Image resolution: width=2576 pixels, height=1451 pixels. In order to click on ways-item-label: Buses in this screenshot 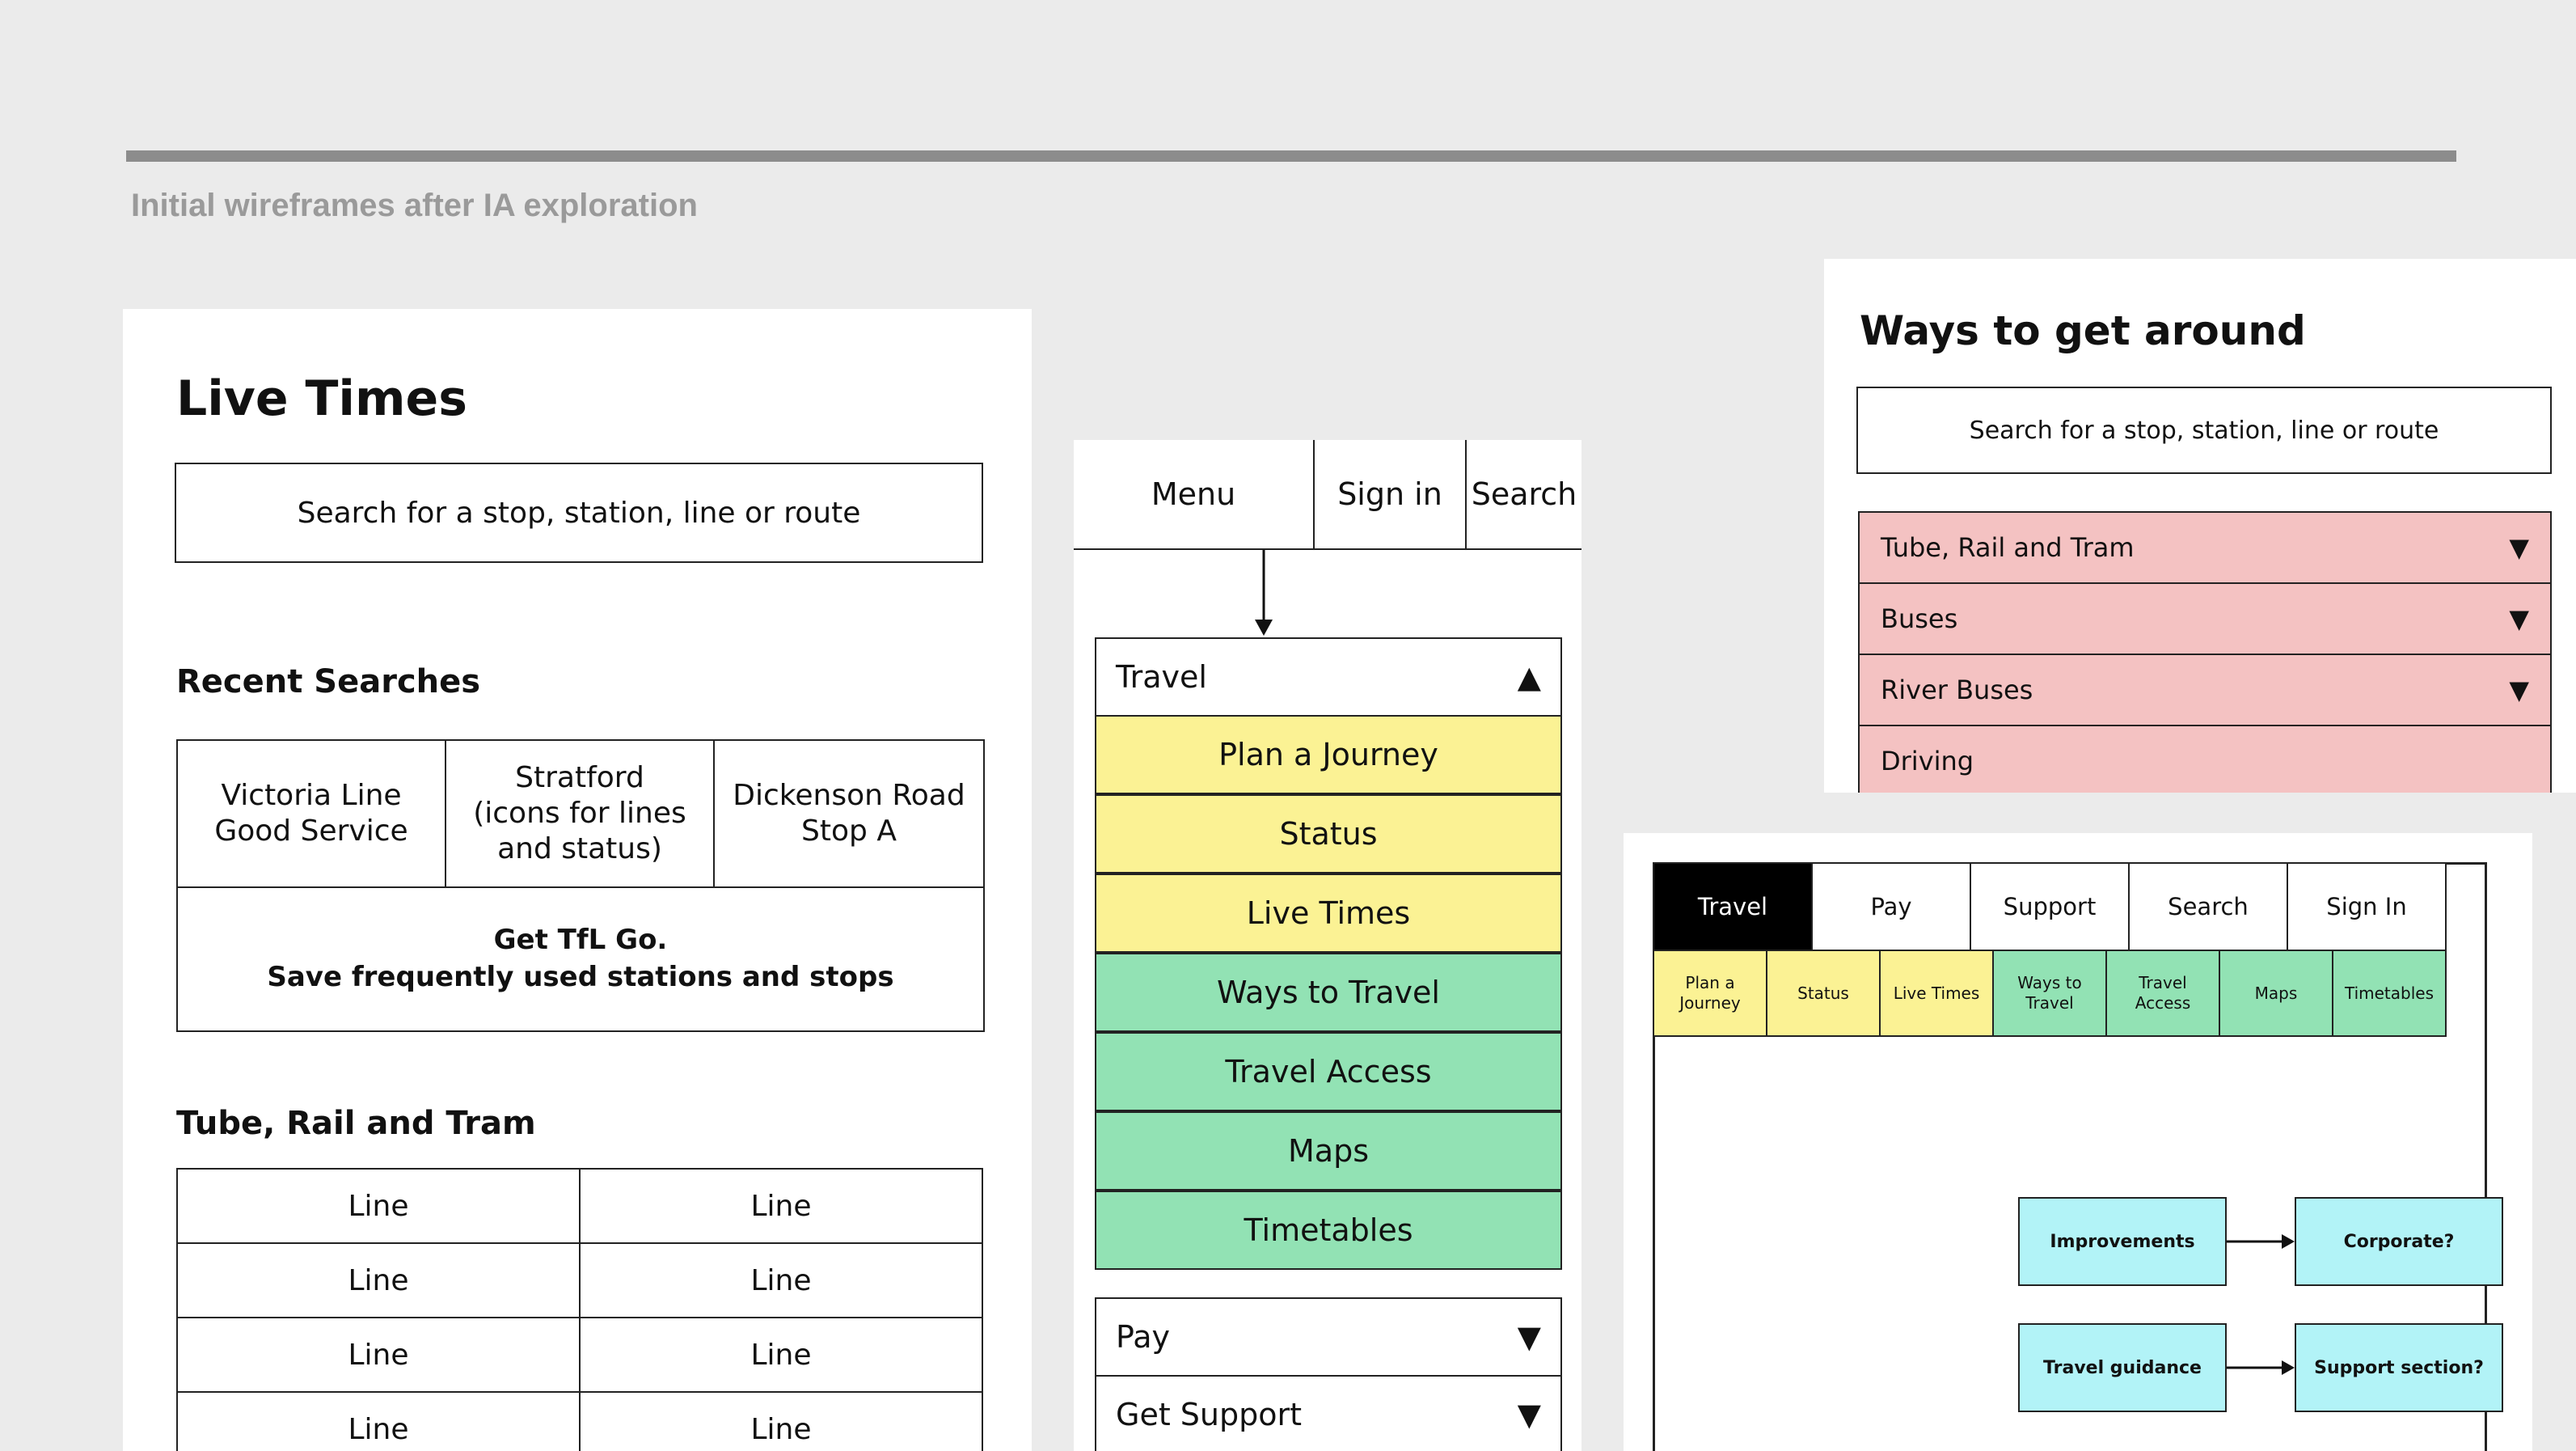, I will do `click(1919, 618)`.